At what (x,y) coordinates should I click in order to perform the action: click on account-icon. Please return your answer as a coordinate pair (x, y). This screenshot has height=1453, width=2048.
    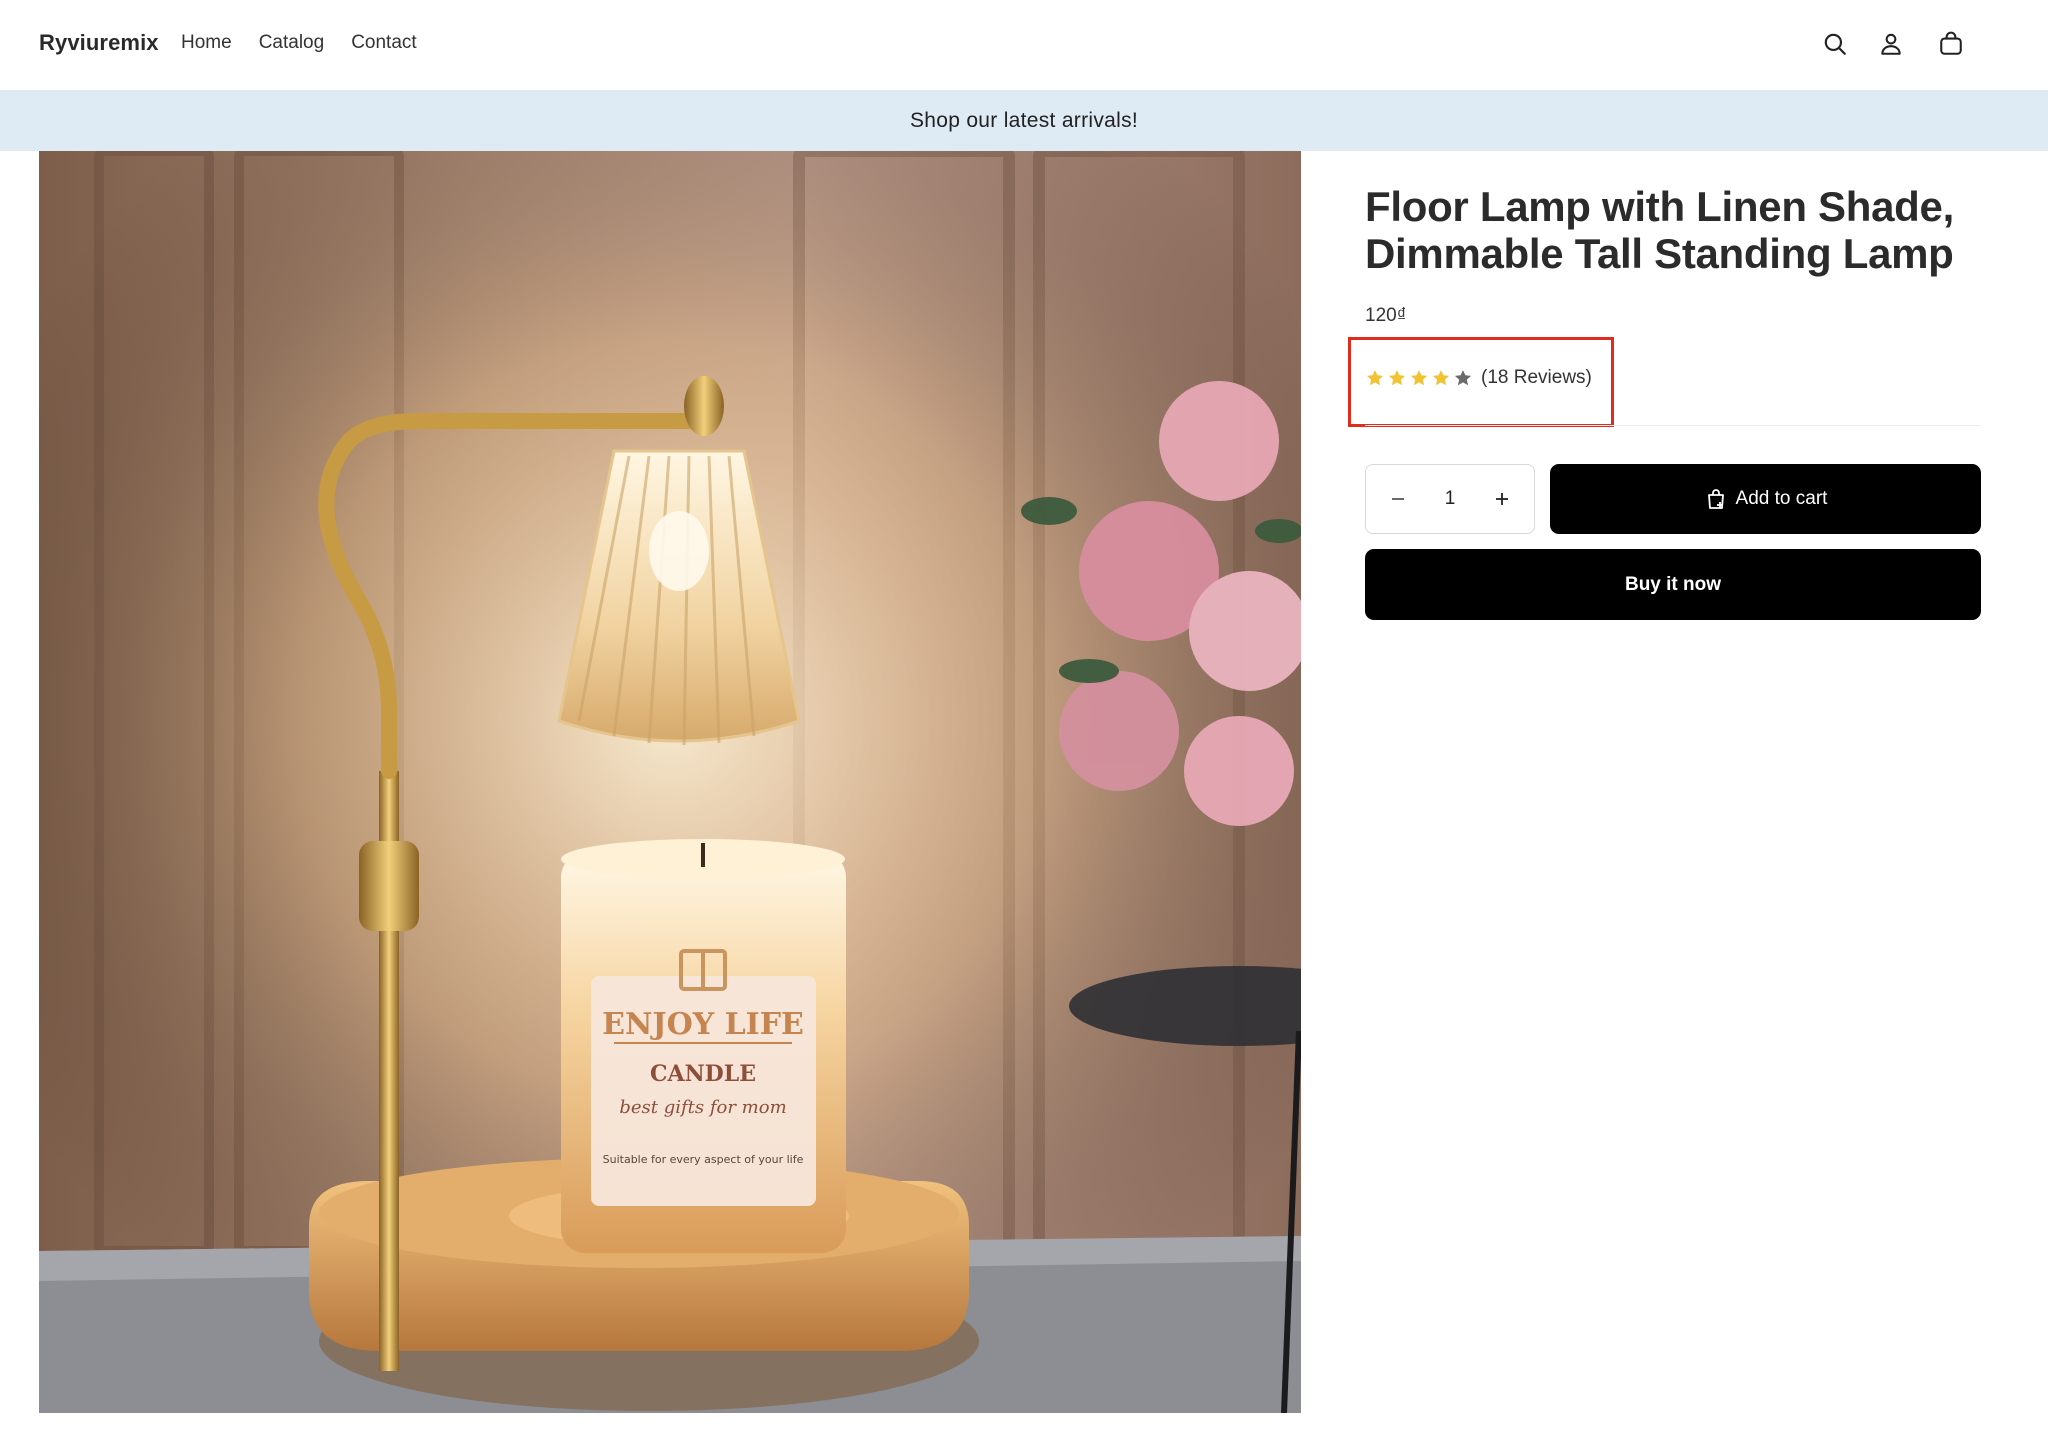
    Looking at the image, I should click on (1891, 44).